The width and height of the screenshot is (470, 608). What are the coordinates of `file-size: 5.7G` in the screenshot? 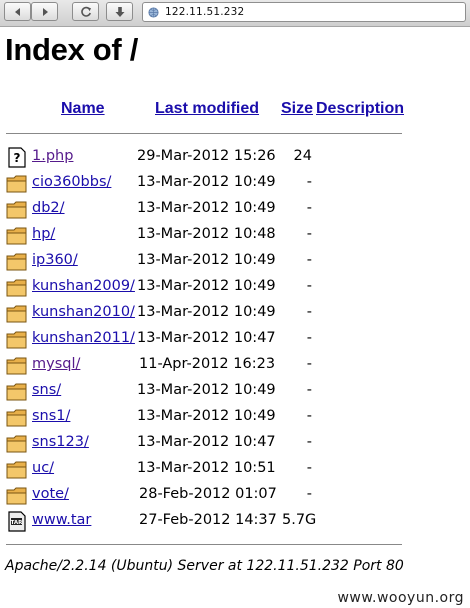 It's located at (299, 520).